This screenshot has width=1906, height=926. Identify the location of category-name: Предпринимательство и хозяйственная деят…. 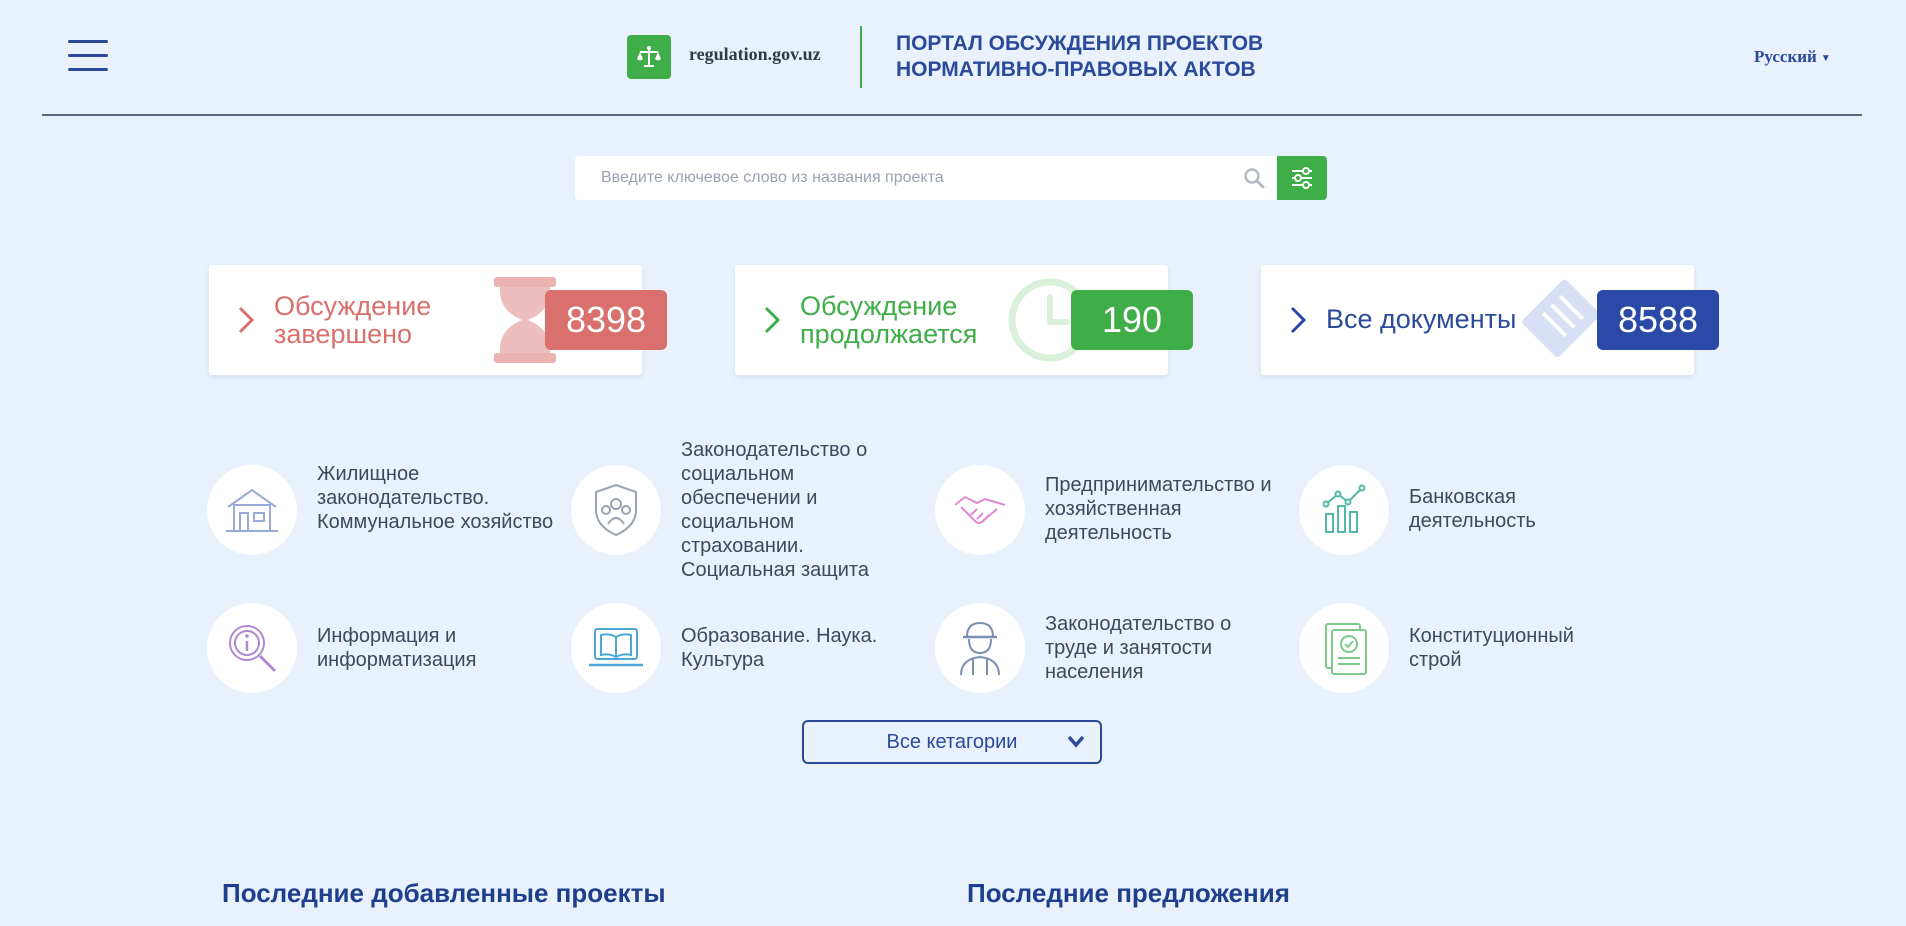
(1158, 509).